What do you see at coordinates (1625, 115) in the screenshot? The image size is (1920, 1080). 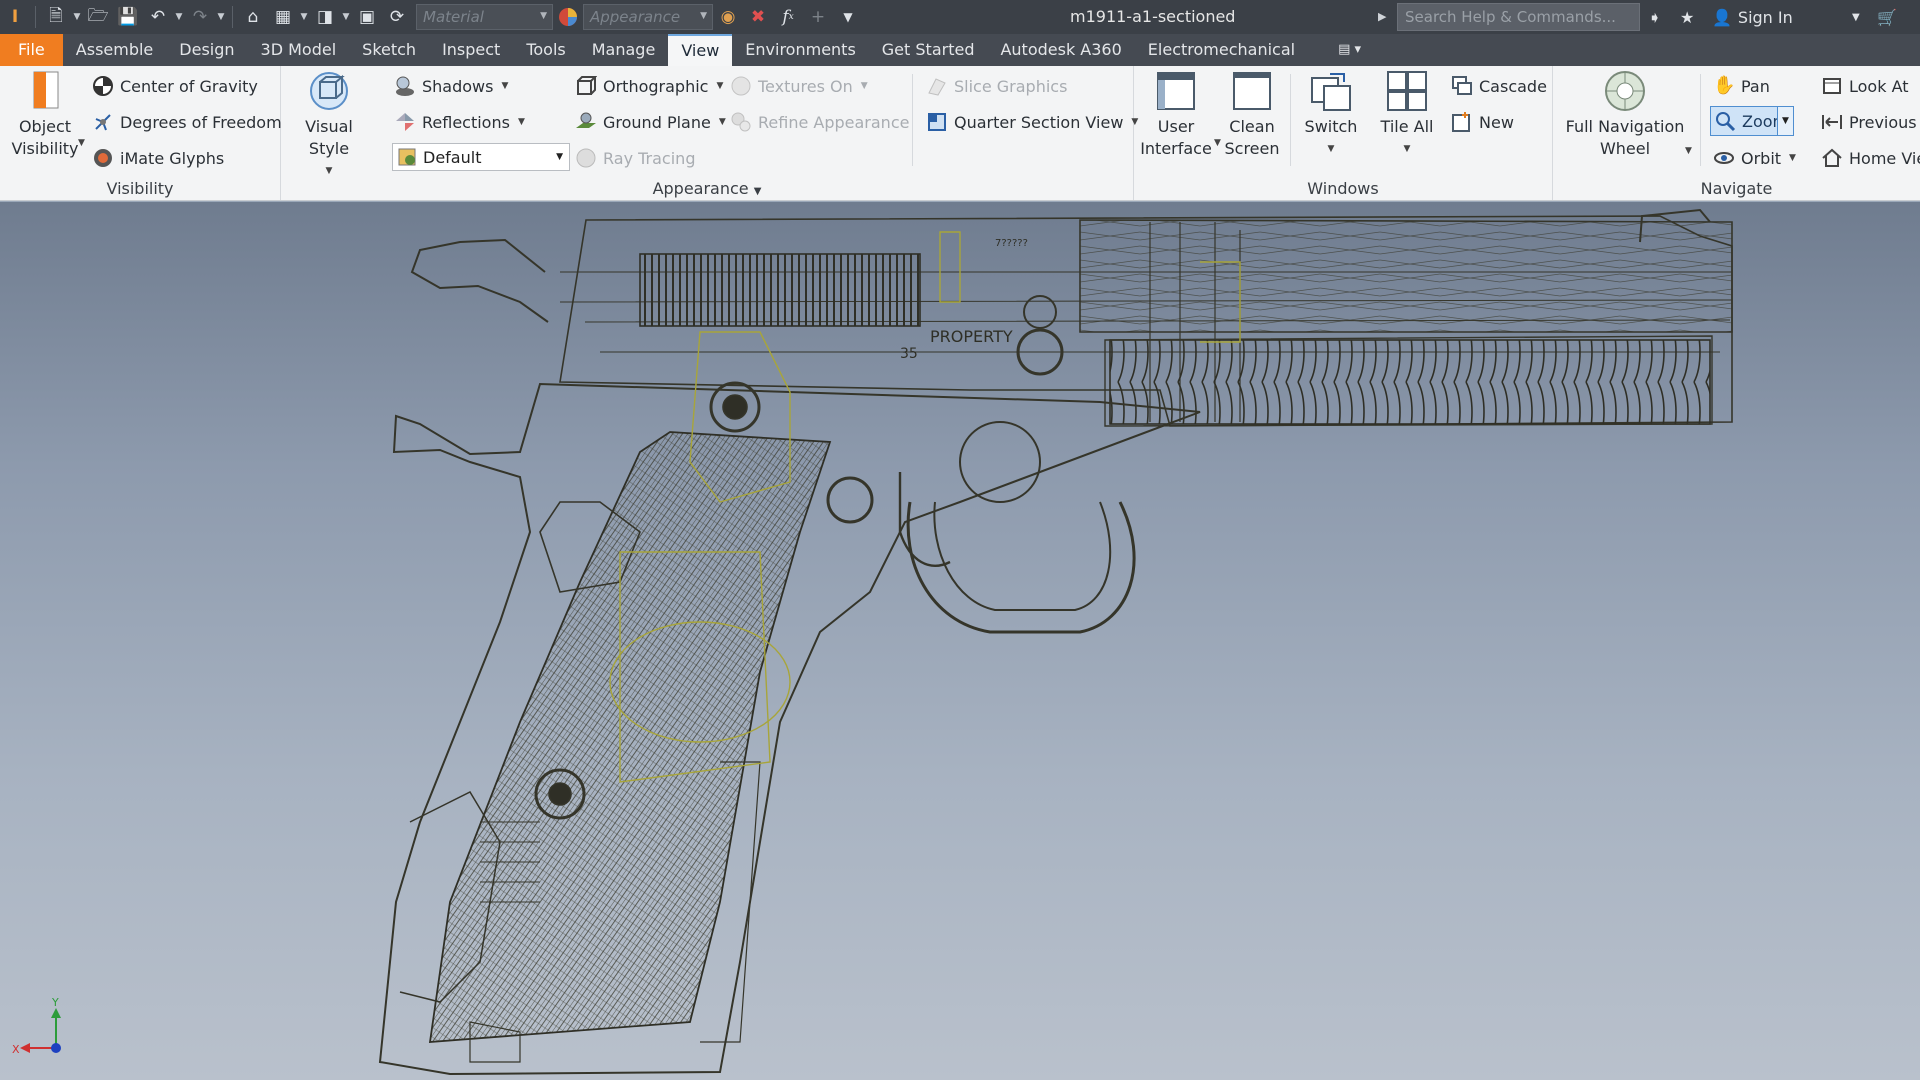 I see `full-navigation-wheel-button: Full Navigation Wheel` at bounding box center [1625, 115].